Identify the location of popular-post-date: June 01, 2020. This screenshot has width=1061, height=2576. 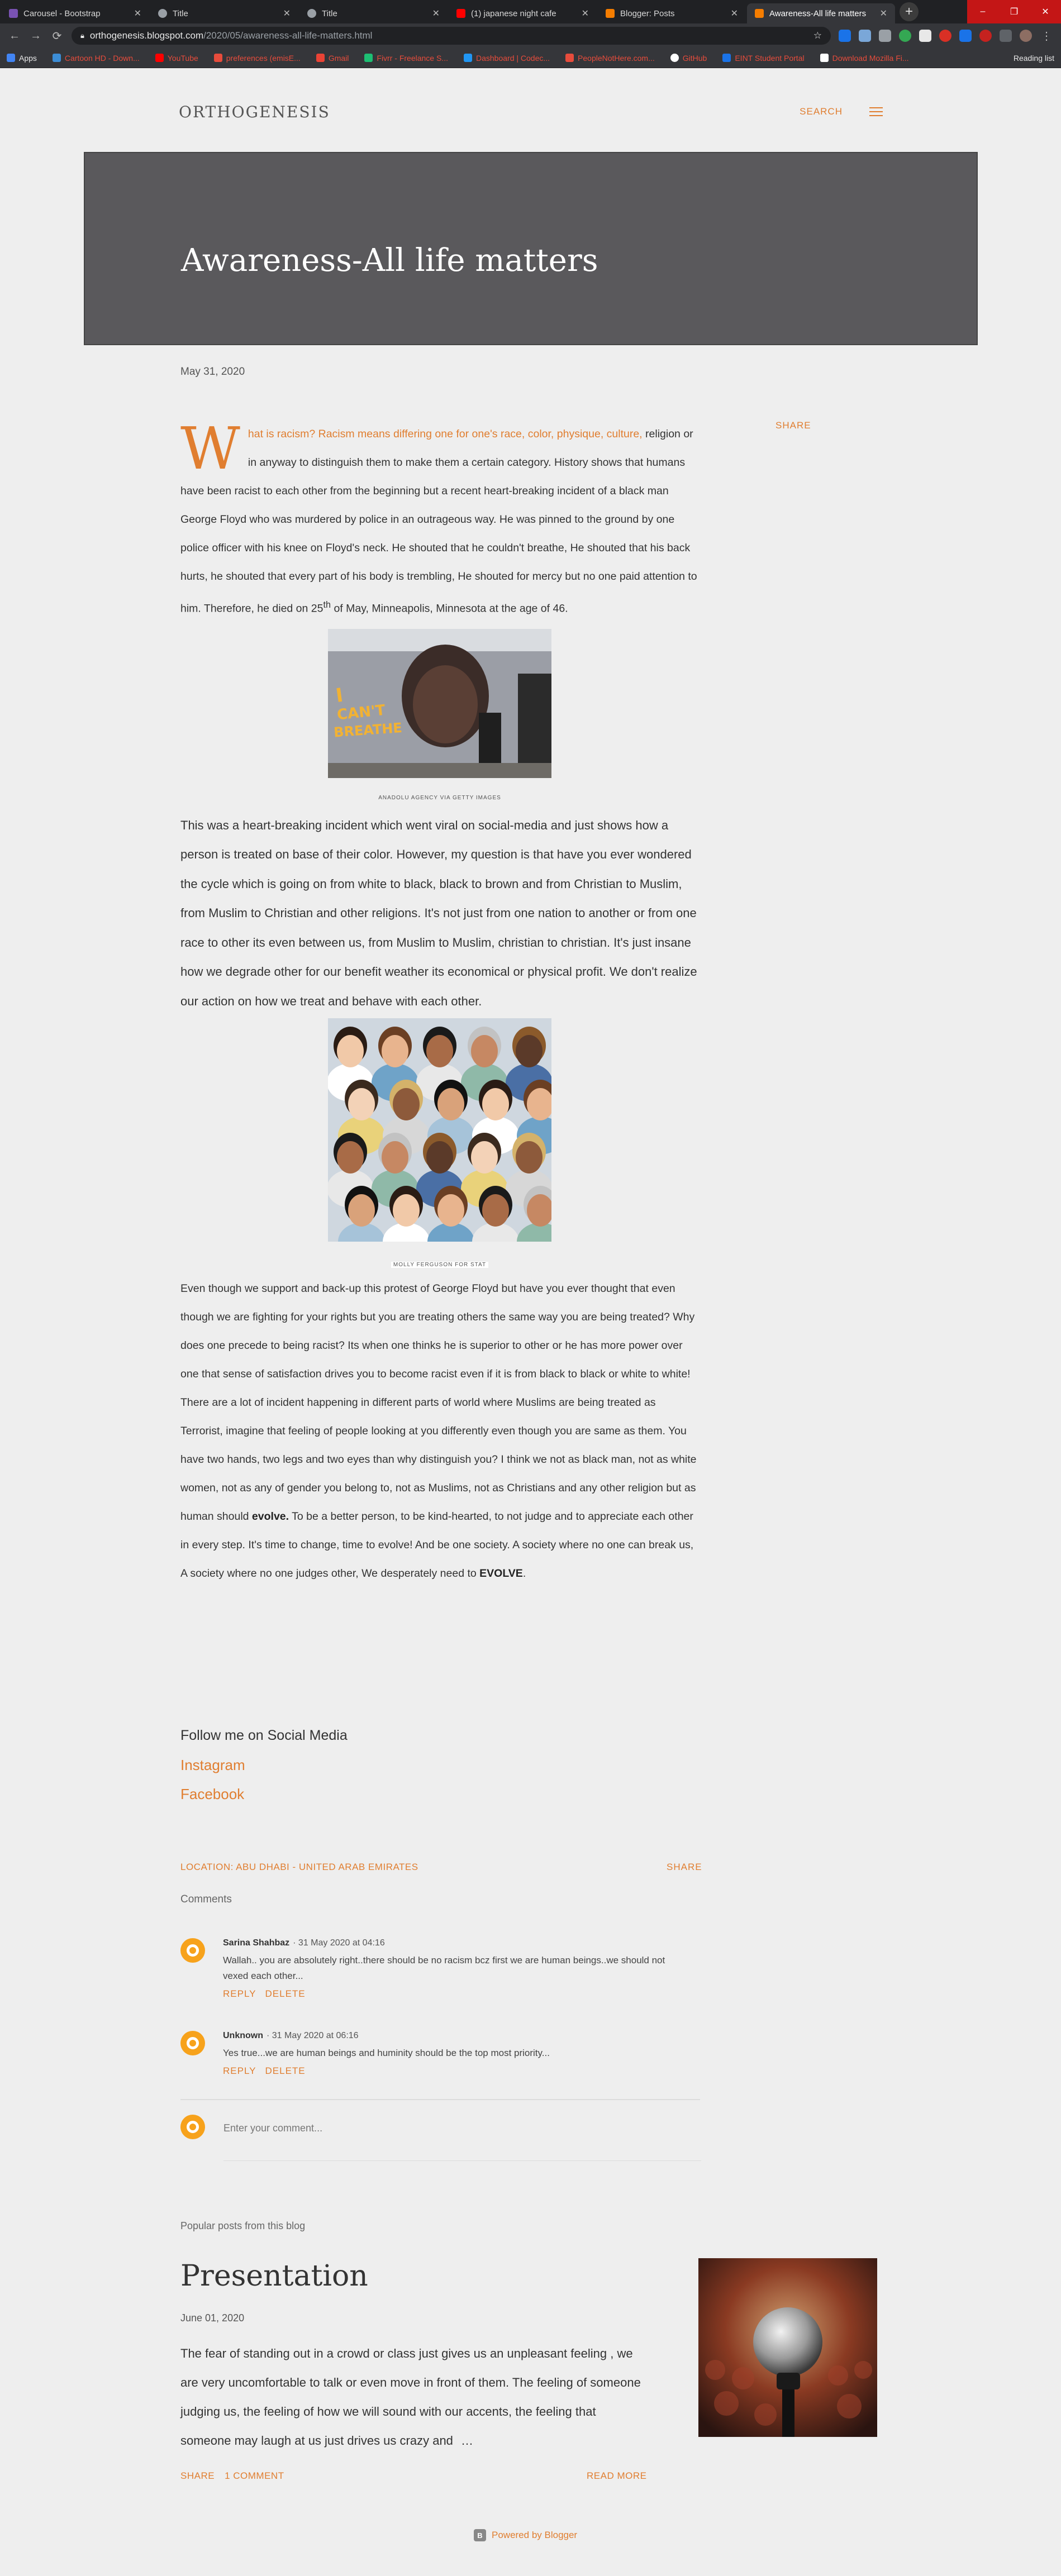
(212, 2318).